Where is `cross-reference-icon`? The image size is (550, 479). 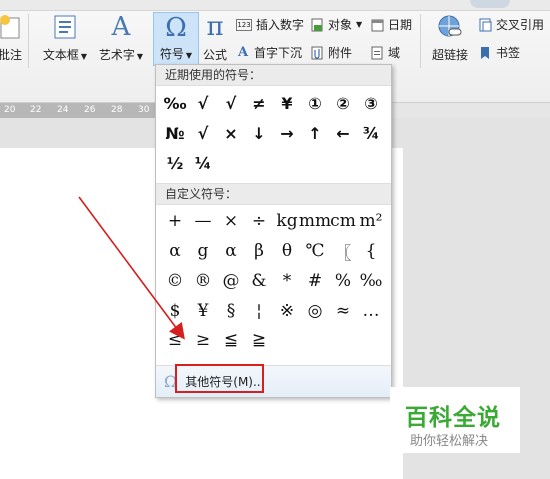 cross-reference-icon is located at coordinates (485, 25).